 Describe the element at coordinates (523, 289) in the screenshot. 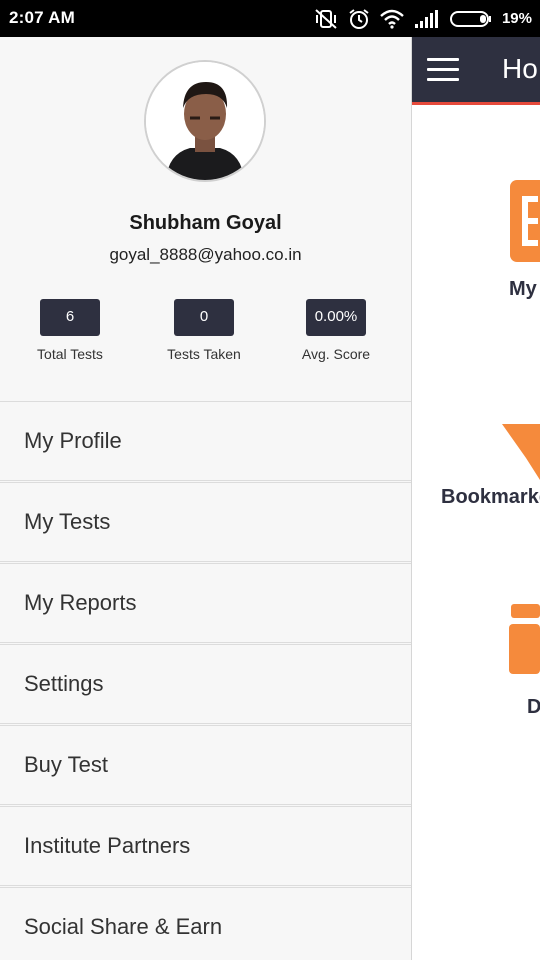

I see `home-tile-label: My` at that location.